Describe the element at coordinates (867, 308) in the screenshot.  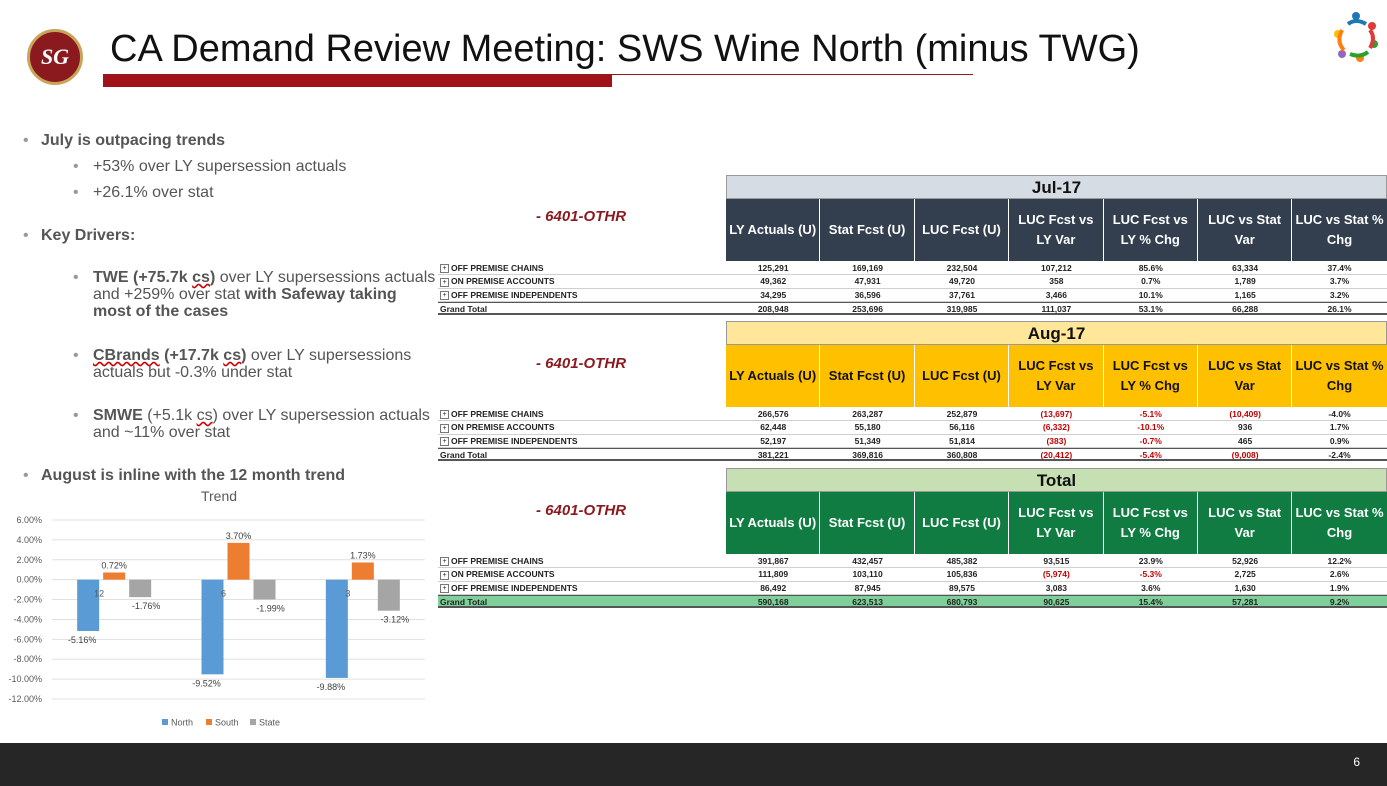
I see `table-cell: 253,696` at that location.